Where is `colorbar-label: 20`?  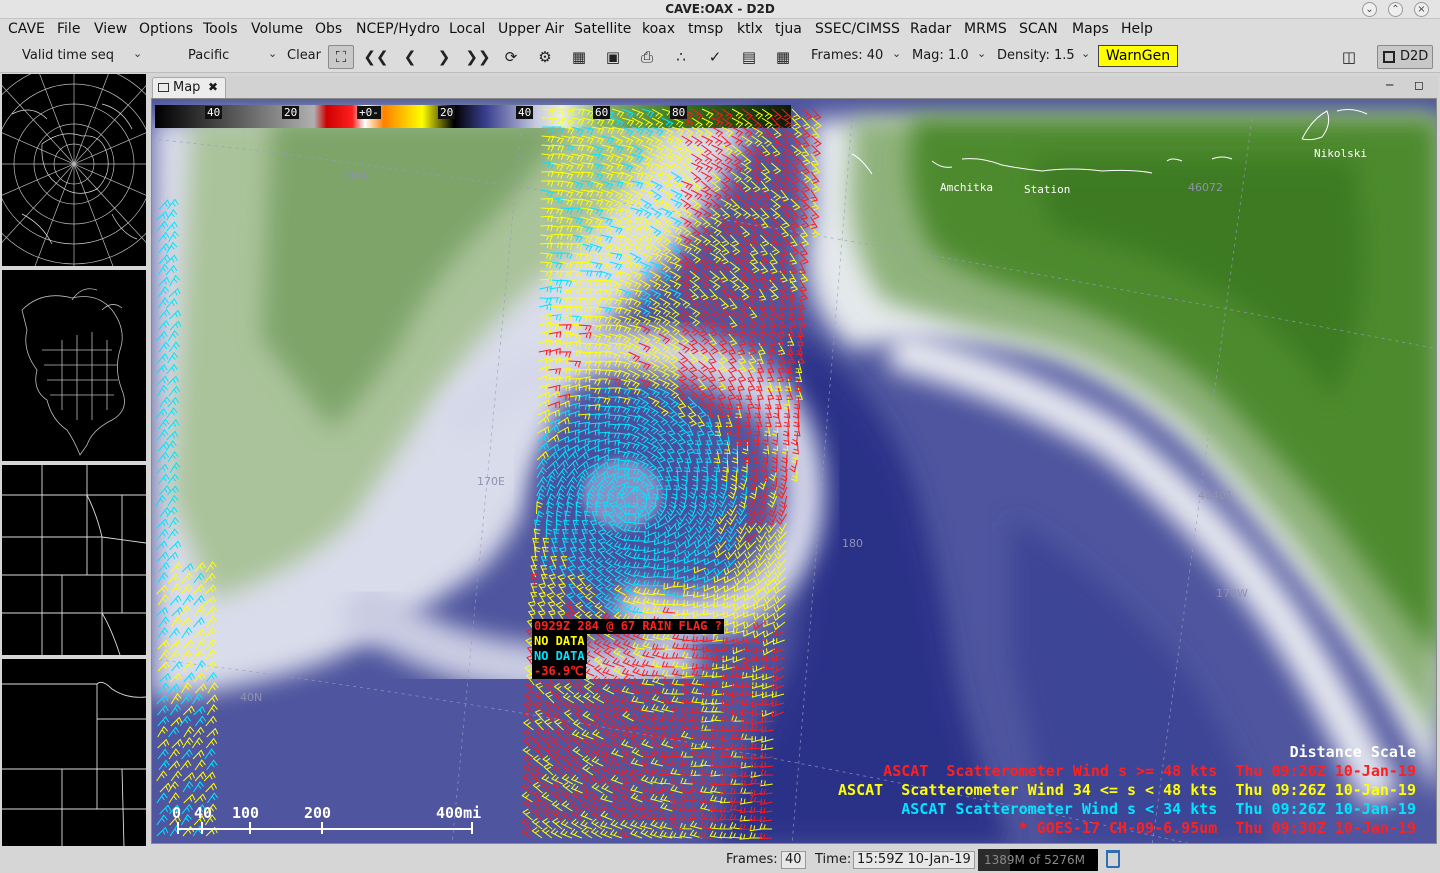
colorbar-label: 20 is located at coordinates (447, 112).